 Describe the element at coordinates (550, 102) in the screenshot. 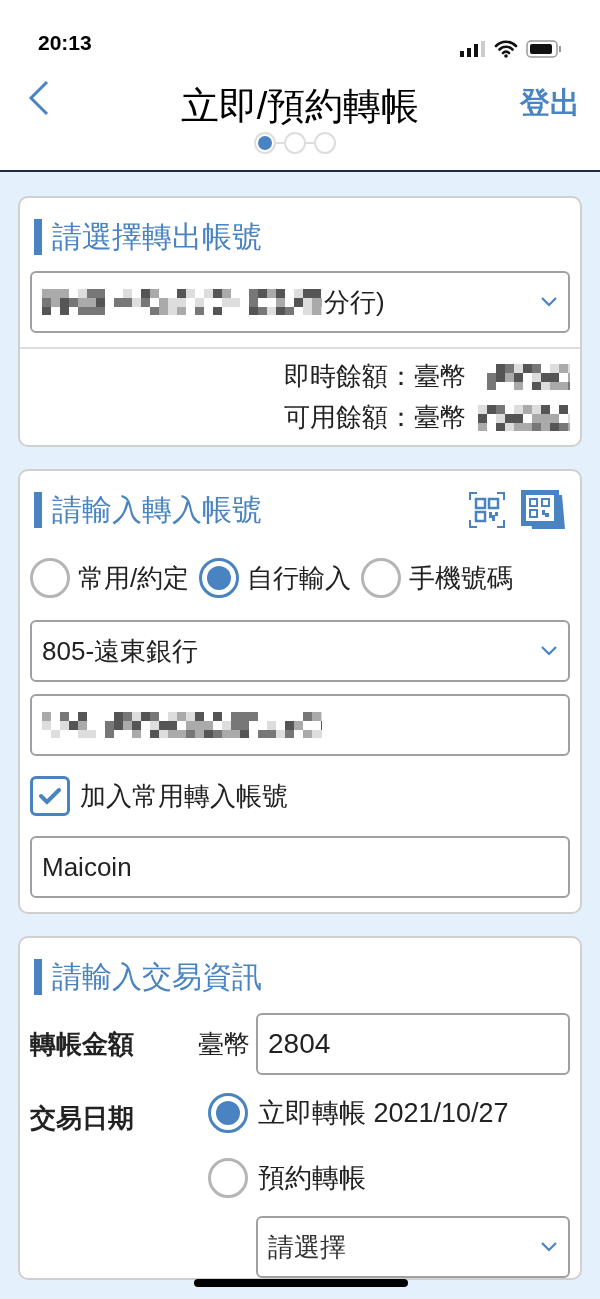

I see `logout-button: 登出` at that location.